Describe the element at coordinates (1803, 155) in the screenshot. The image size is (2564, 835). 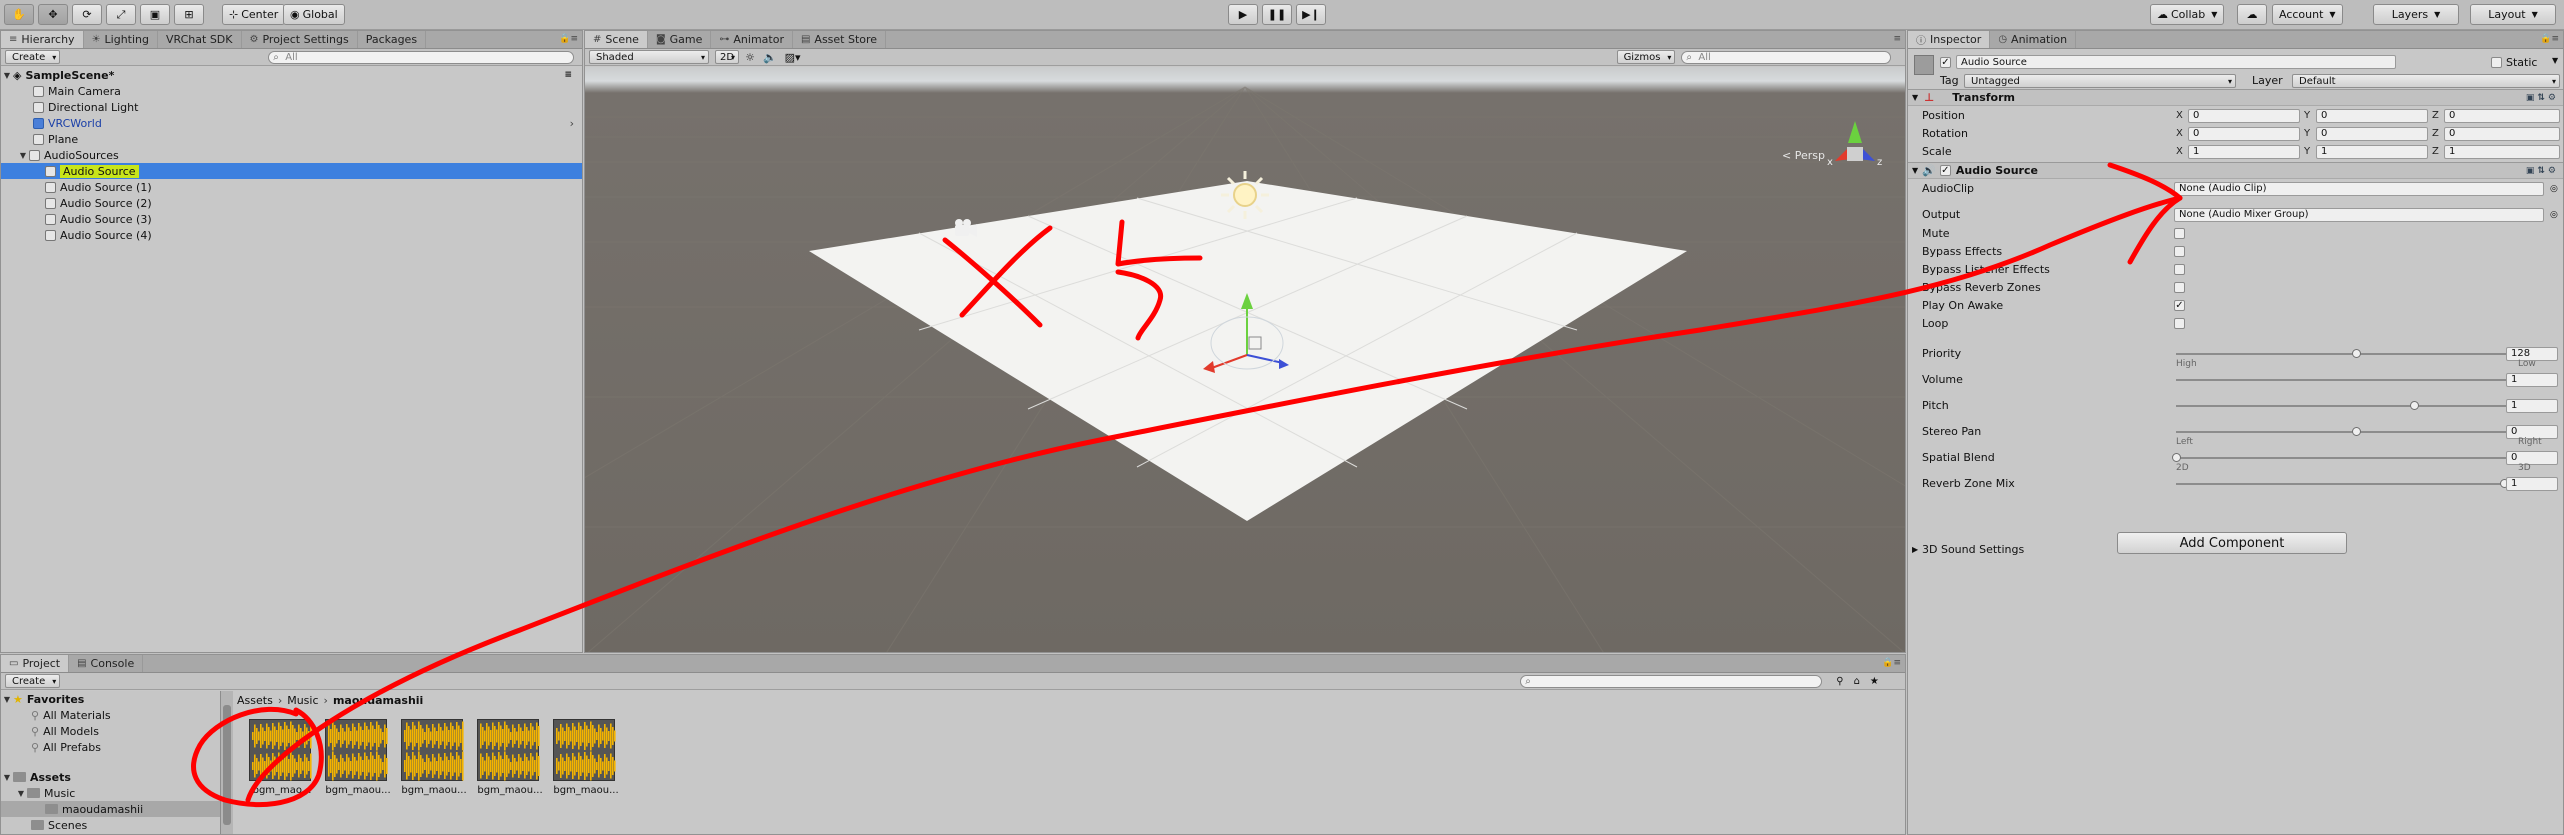
I see `perspective-label: < Persp` at that location.